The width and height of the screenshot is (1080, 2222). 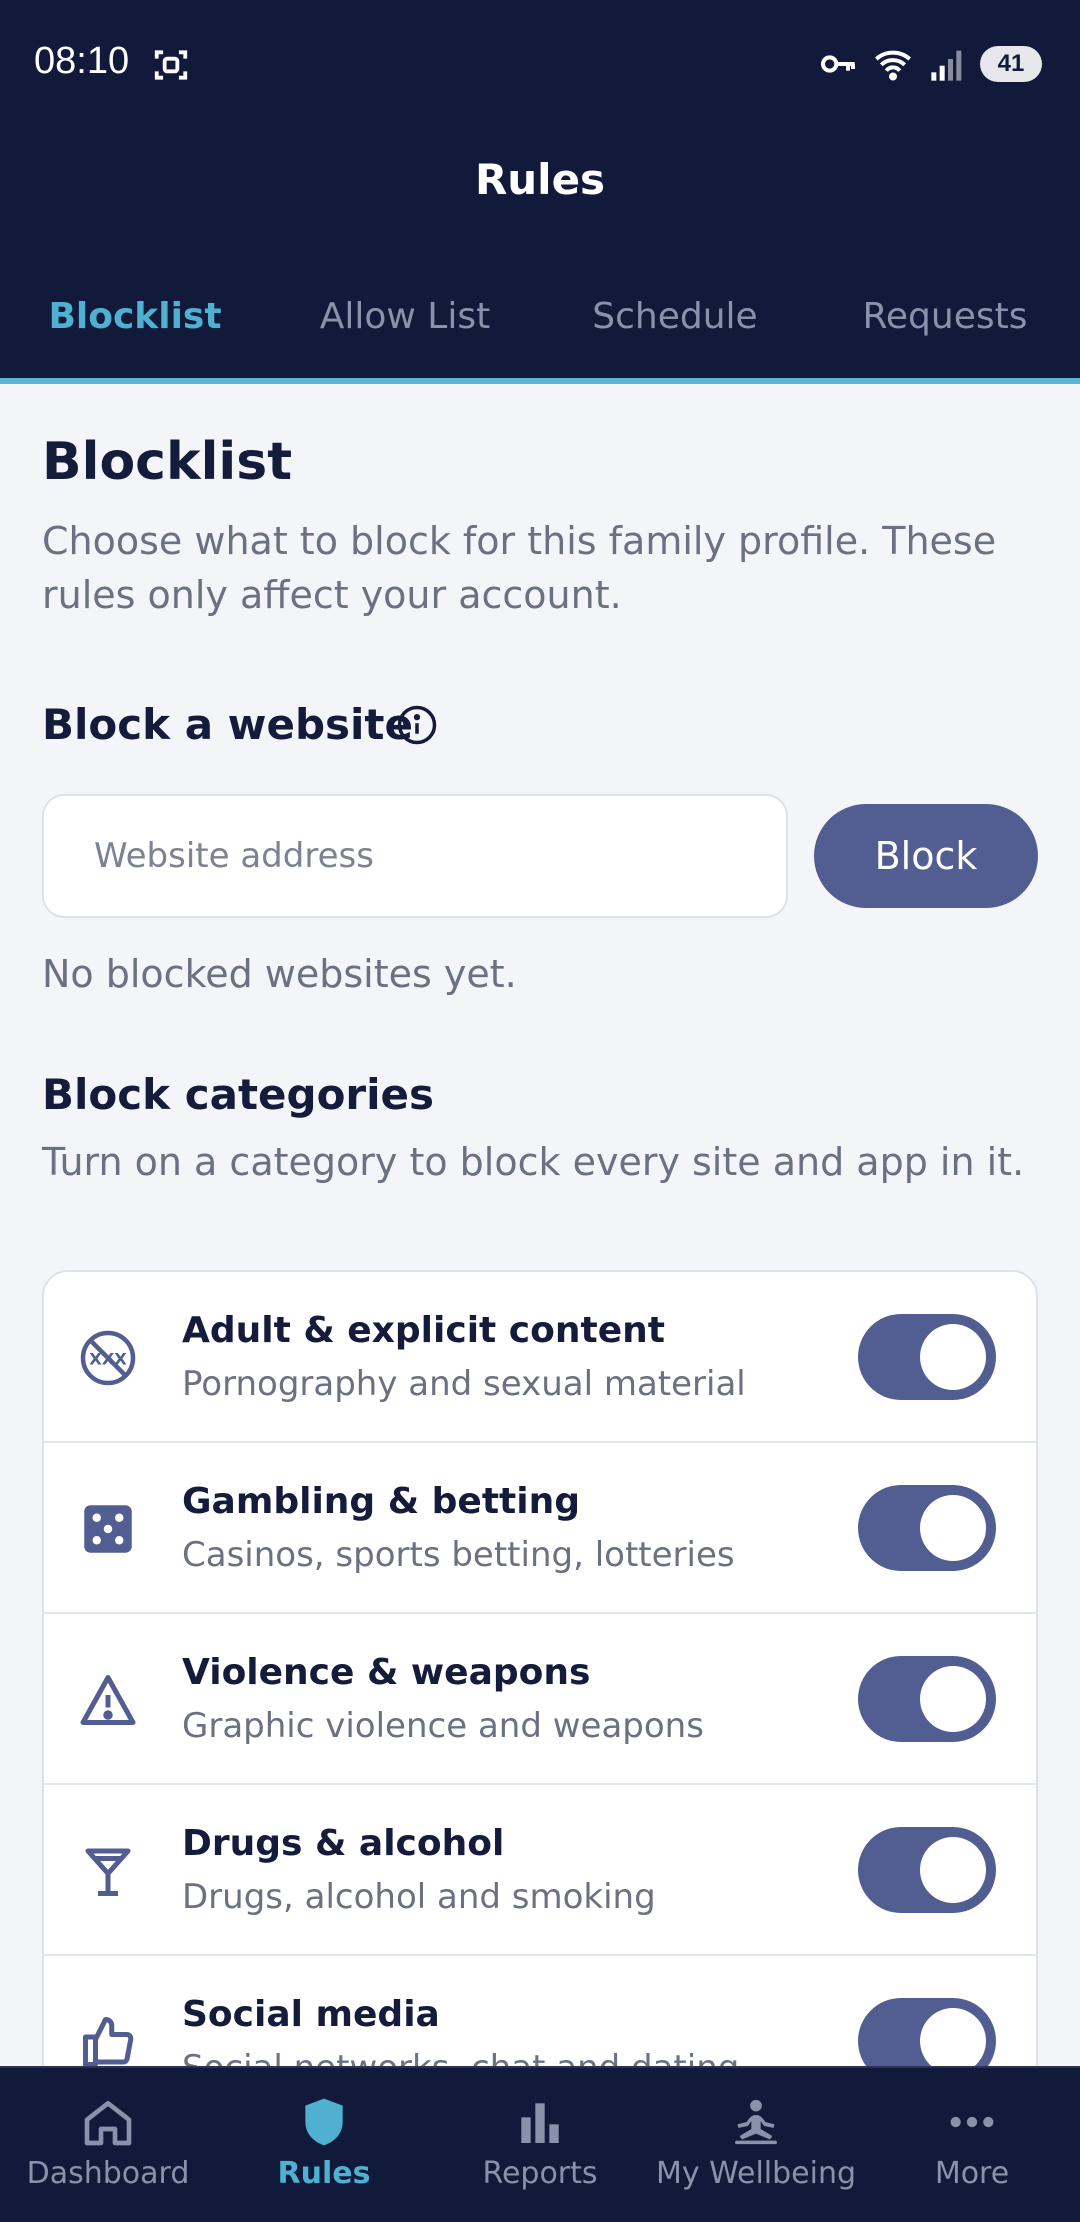 I want to click on vpn-key-icon, so click(x=838, y=64).